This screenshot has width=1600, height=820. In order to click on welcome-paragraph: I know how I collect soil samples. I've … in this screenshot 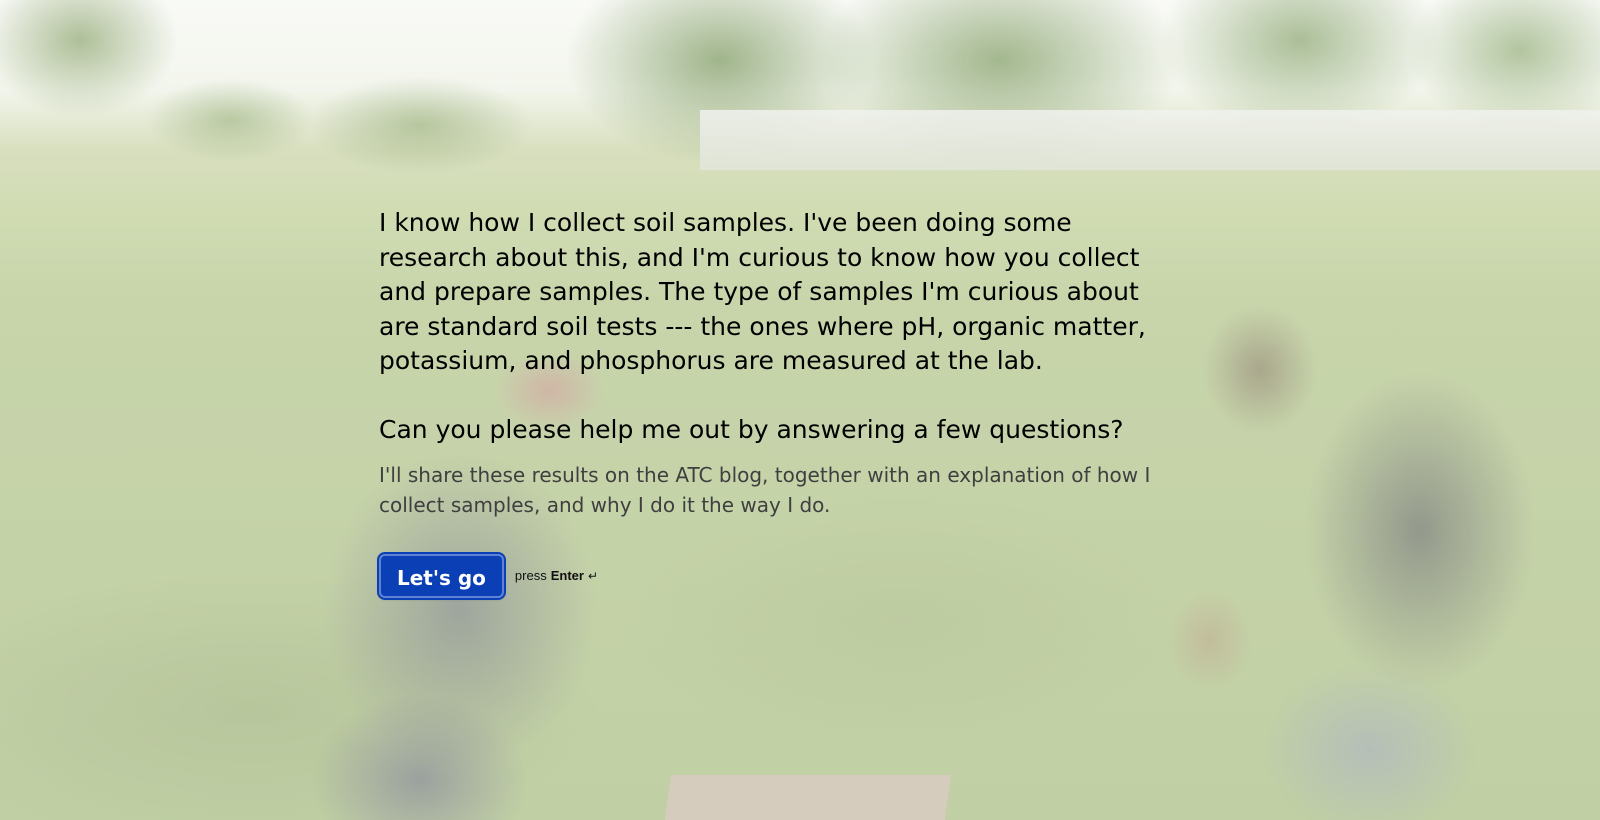, I will do `click(762, 326)`.